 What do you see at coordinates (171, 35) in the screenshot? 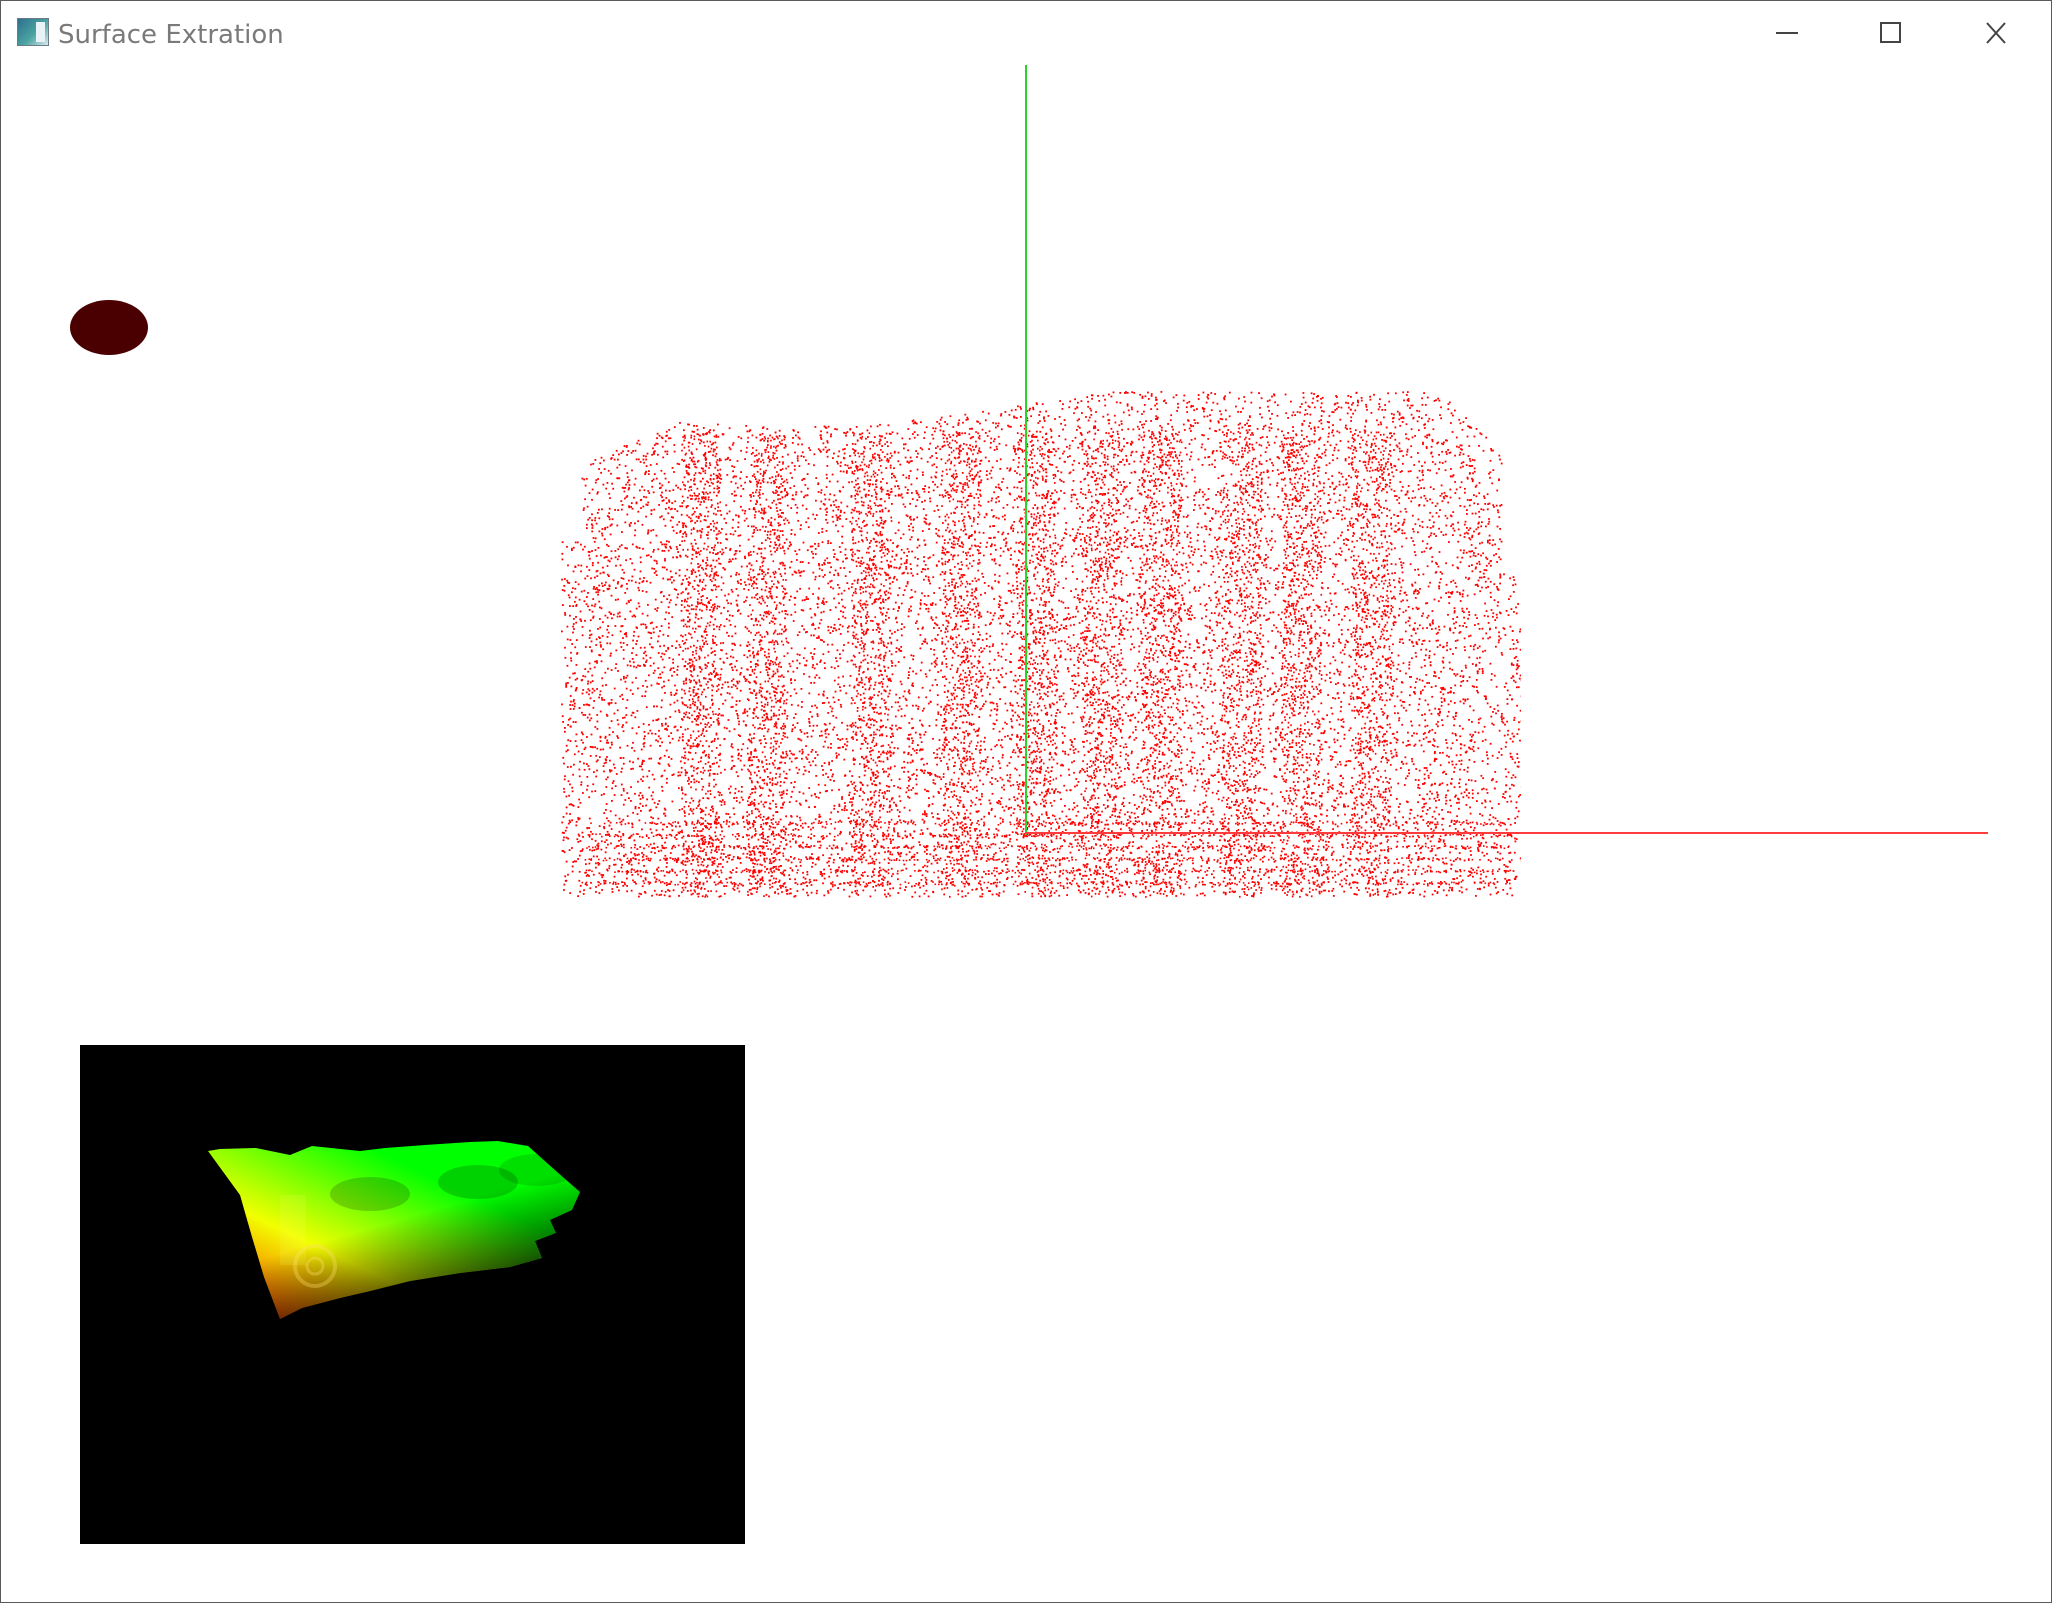
I see `window-title: Surface Extration` at bounding box center [171, 35].